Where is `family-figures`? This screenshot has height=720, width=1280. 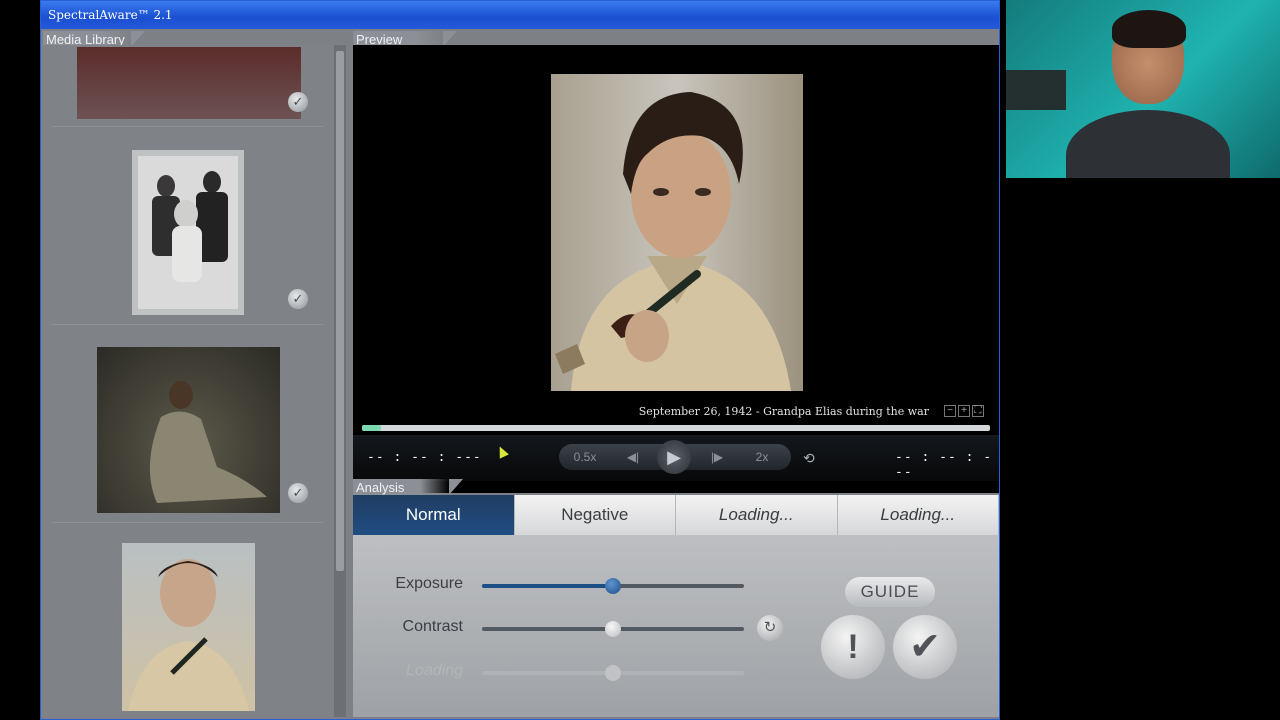 family-figures is located at coordinates (188, 232).